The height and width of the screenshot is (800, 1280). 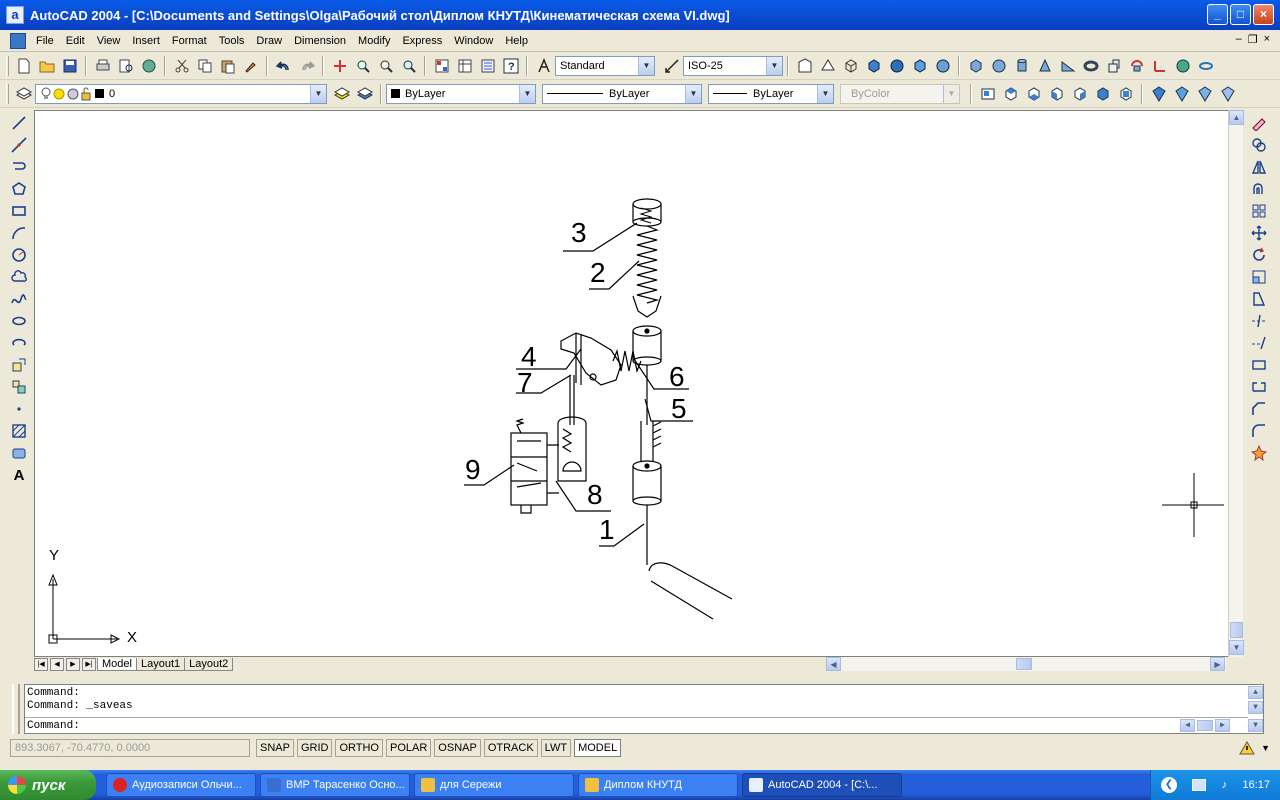 What do you see at coordinates (53, 726) in the screenshot?
I see `command-prompt: Command:` at bounding box center [53, 726].